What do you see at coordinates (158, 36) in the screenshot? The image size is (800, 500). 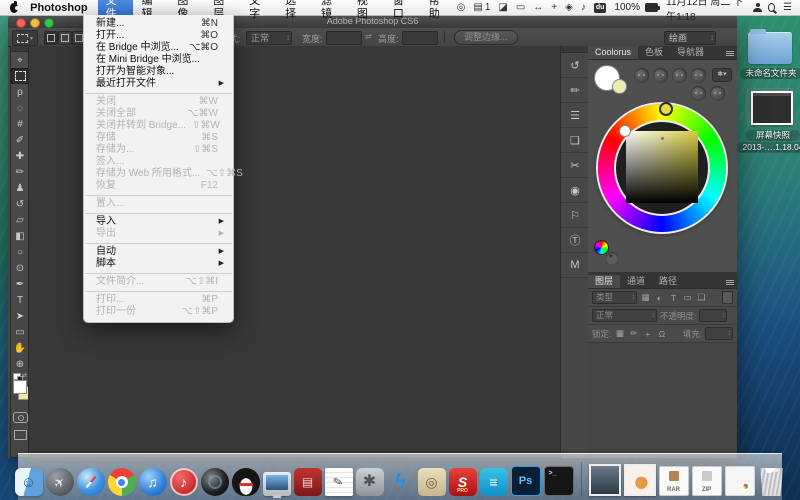 I see `menu-item-open: 打开... ⌘O` at bounding box center [158, 36].